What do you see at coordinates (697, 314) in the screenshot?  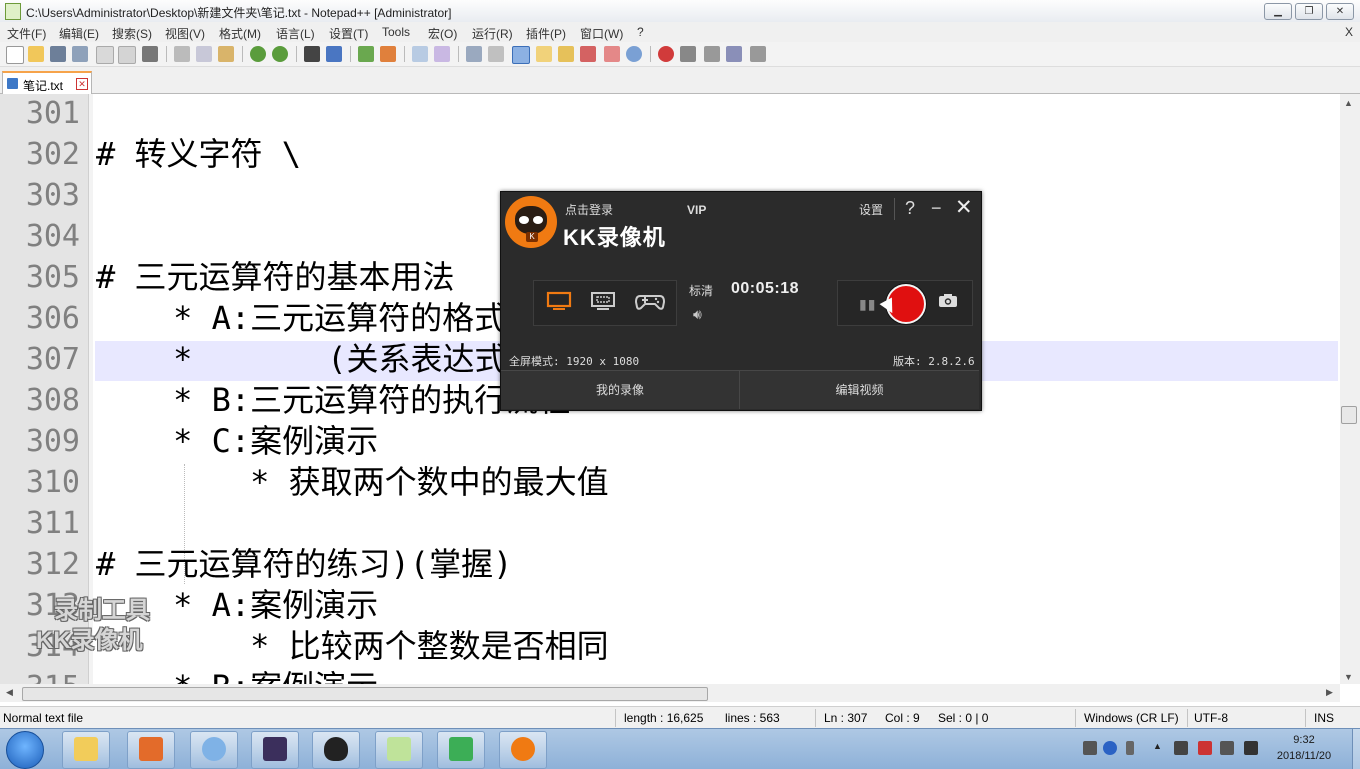 I see `kk-volume-icon: 🔊︎` at bounding box center [697, 314].